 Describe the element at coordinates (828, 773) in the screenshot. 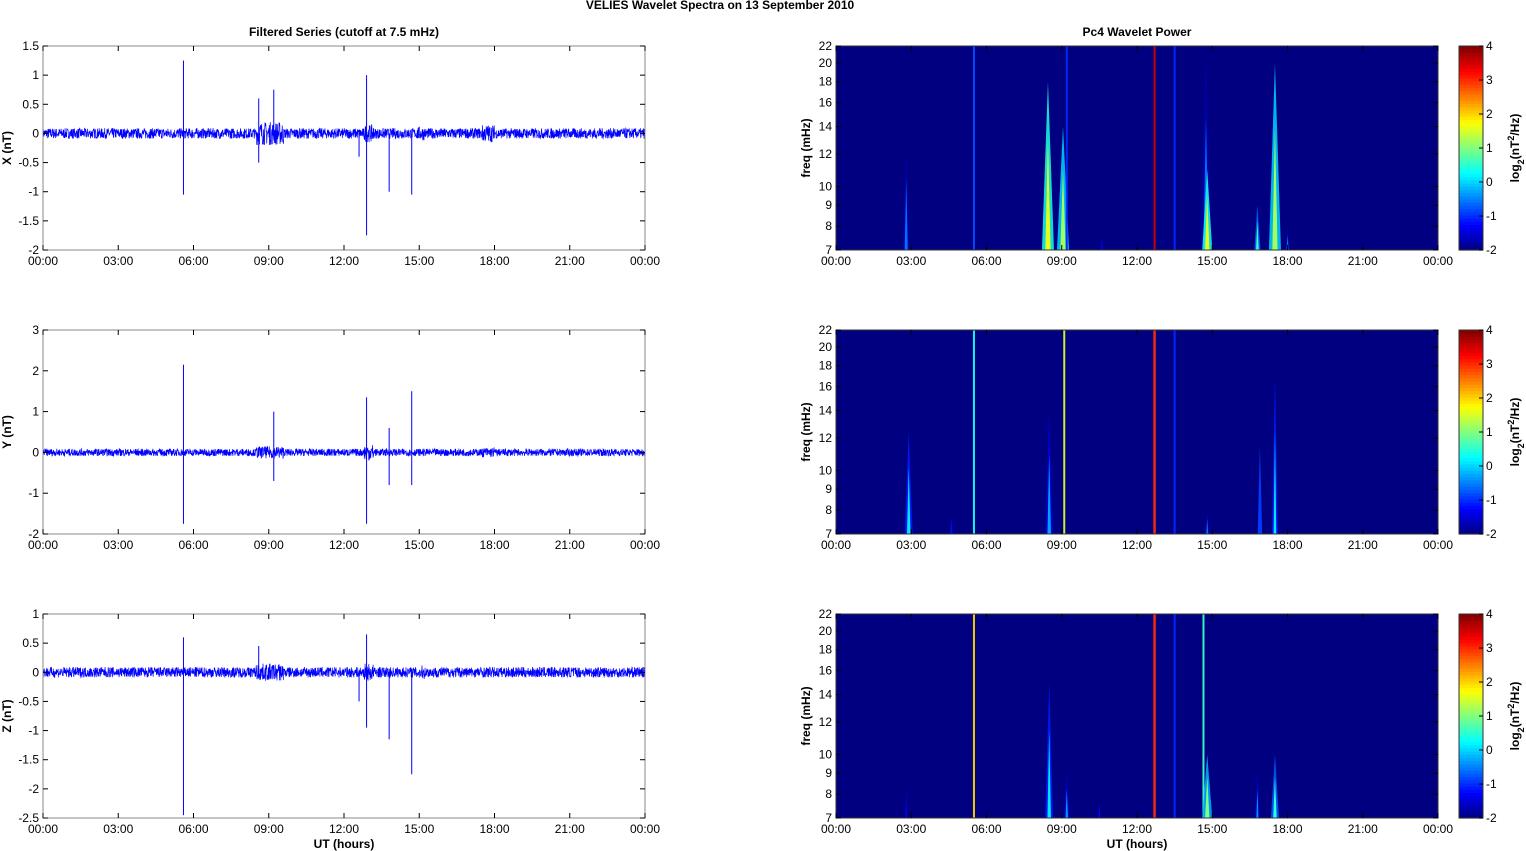

I see `y-tick-label: 9` at that location.